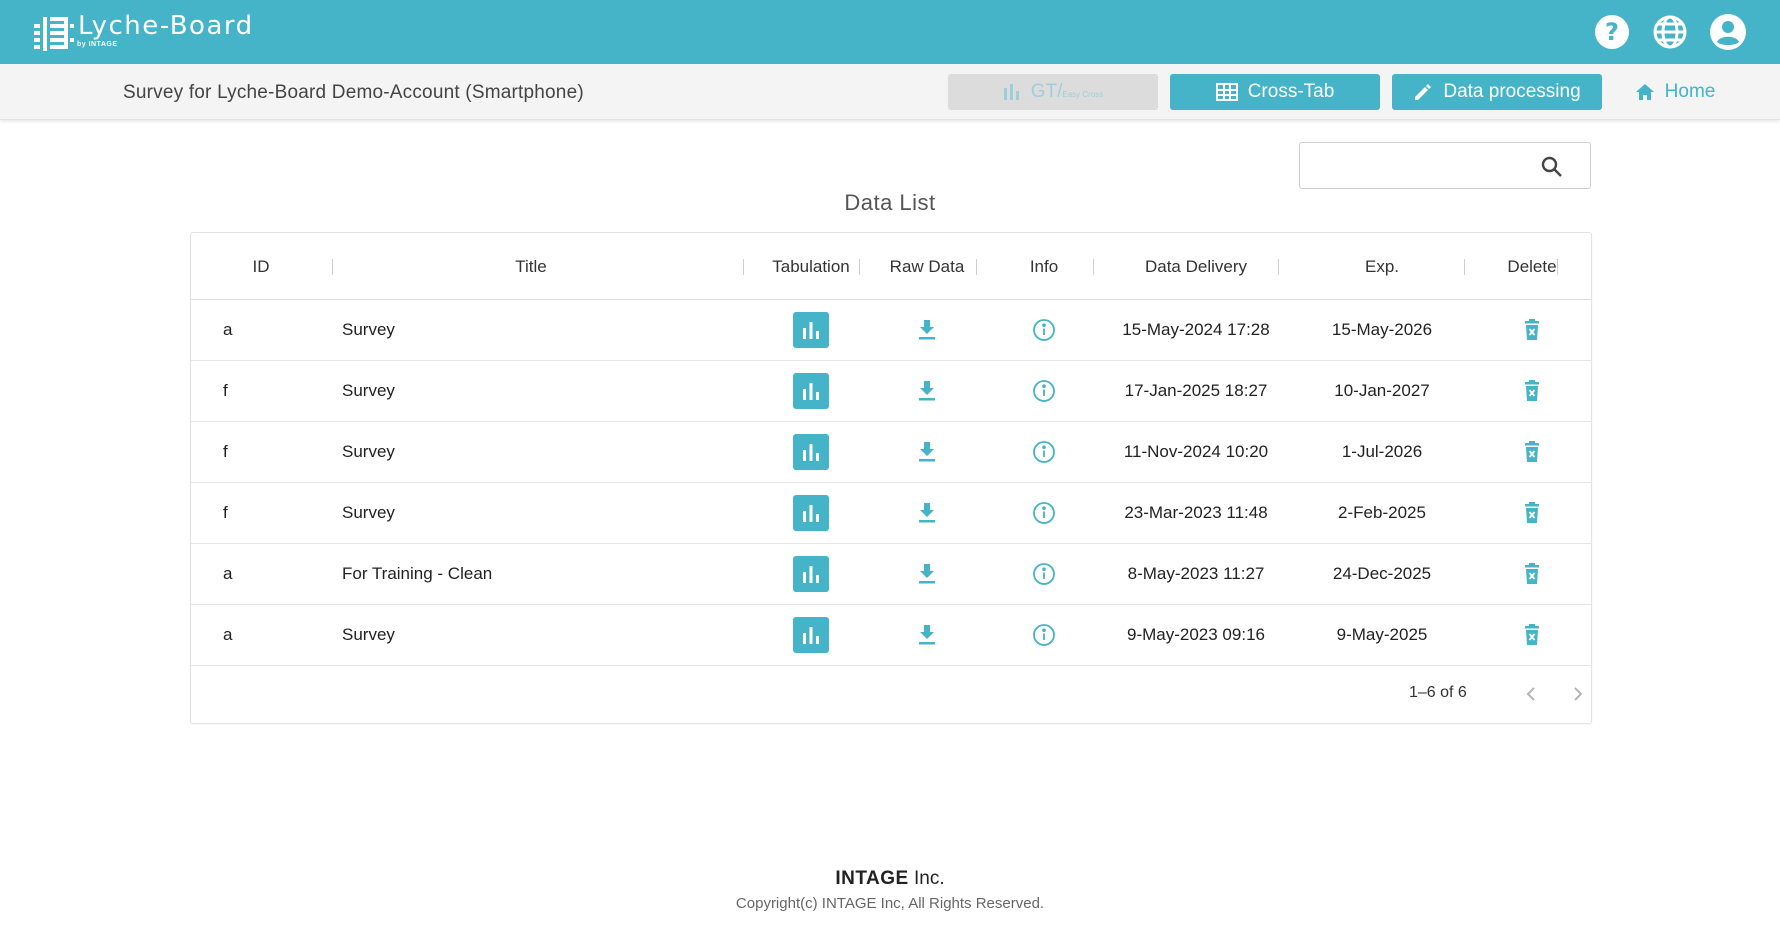 This screenshot has height=930, width=1780. I want to click on row-data-delivery: 15-May-2024 17:28, so click(1196, 329).